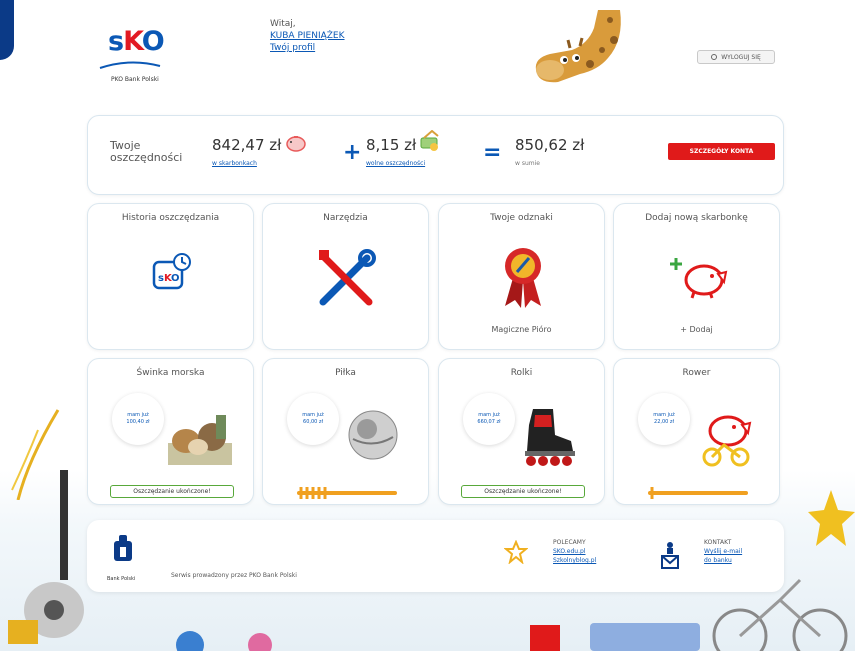 The image size is (855, 651). I want to click on logout-label: WYLOGUJ SIĘ, so click(741, 57).